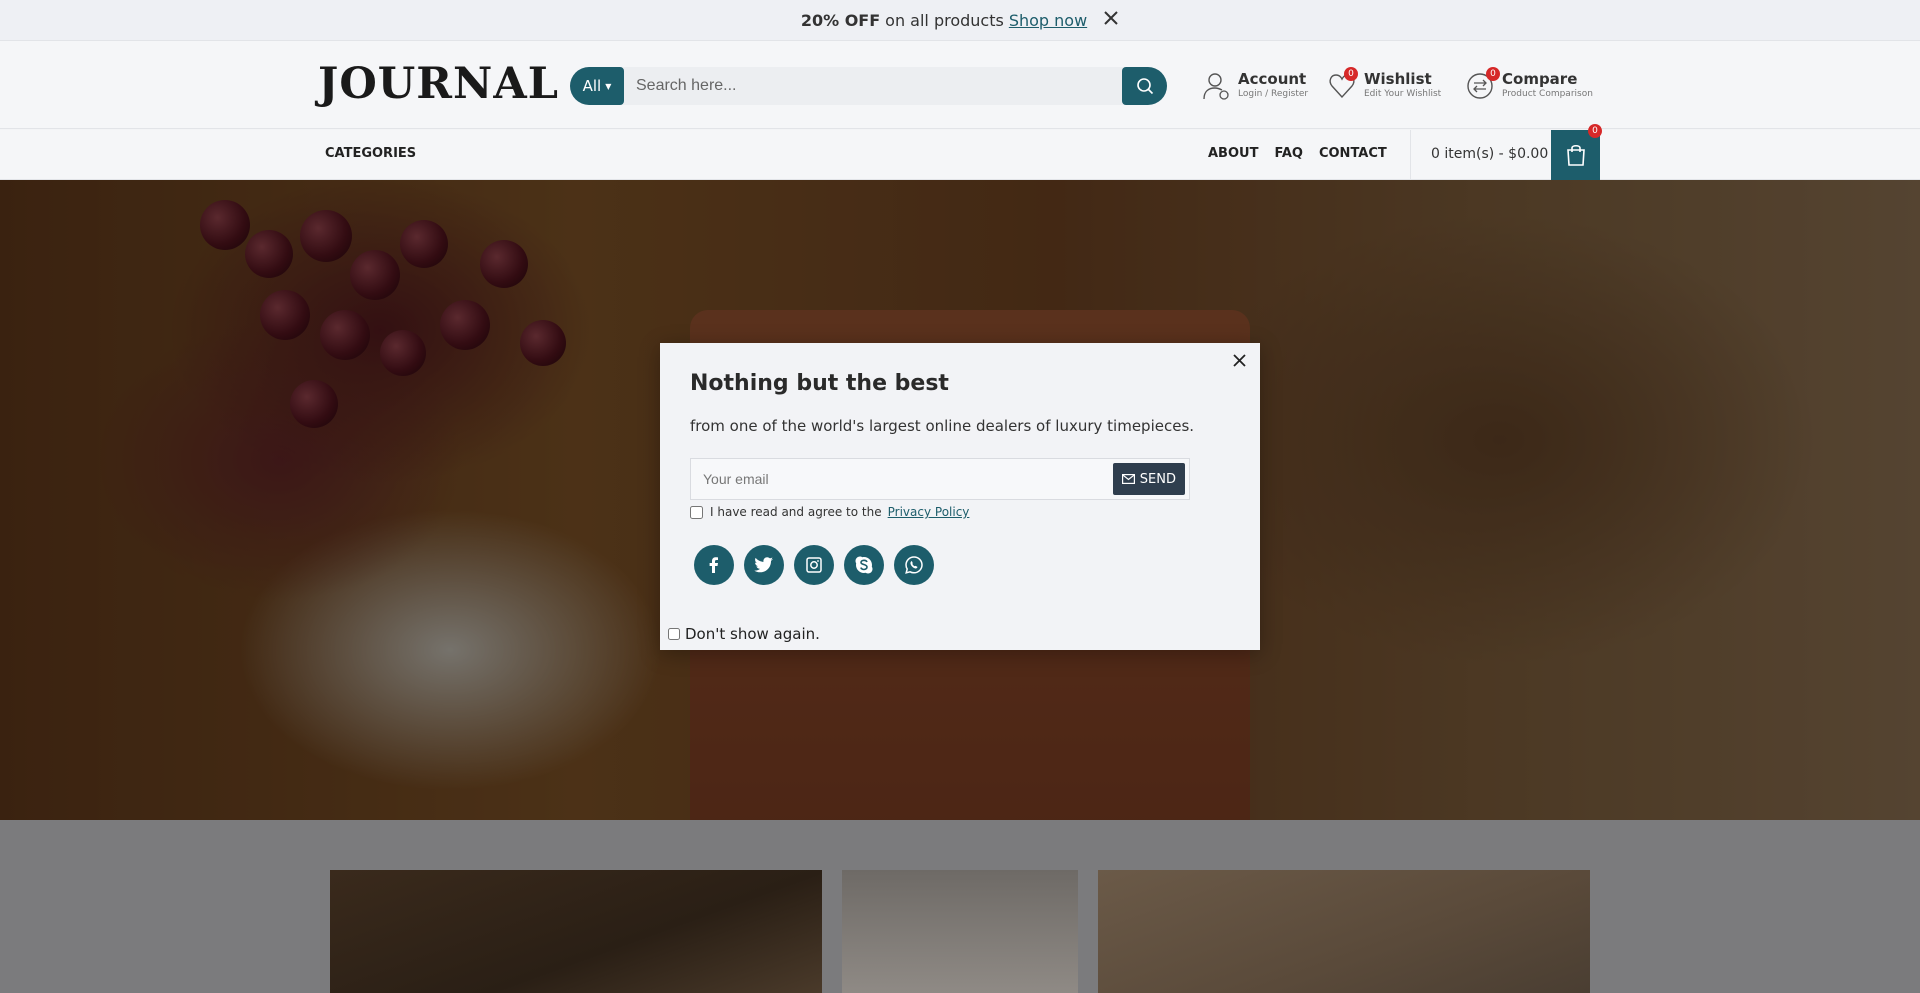  What do you see at coordinates (1403, 94) in the screenshot?
I see `wishlist-sub: Edit Your Wishlist` at bounding box center [1403, 94].